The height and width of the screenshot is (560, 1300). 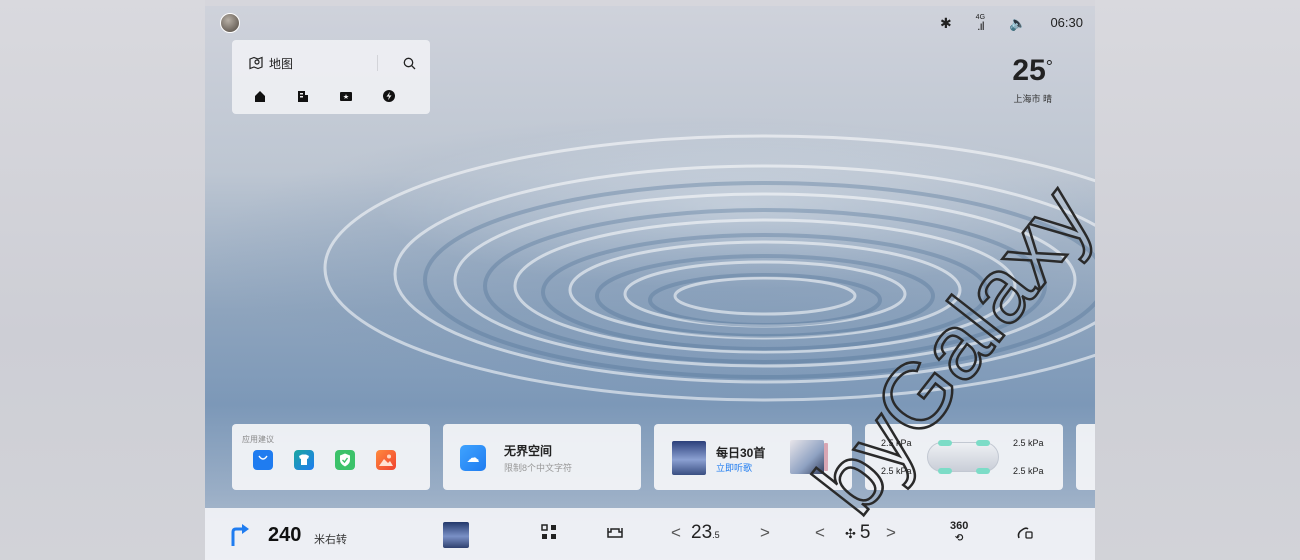 What do you see at coordinates (741, 453) in the screenshot?
I see `music-title: 每日30首` at bounding box center [741, 453].